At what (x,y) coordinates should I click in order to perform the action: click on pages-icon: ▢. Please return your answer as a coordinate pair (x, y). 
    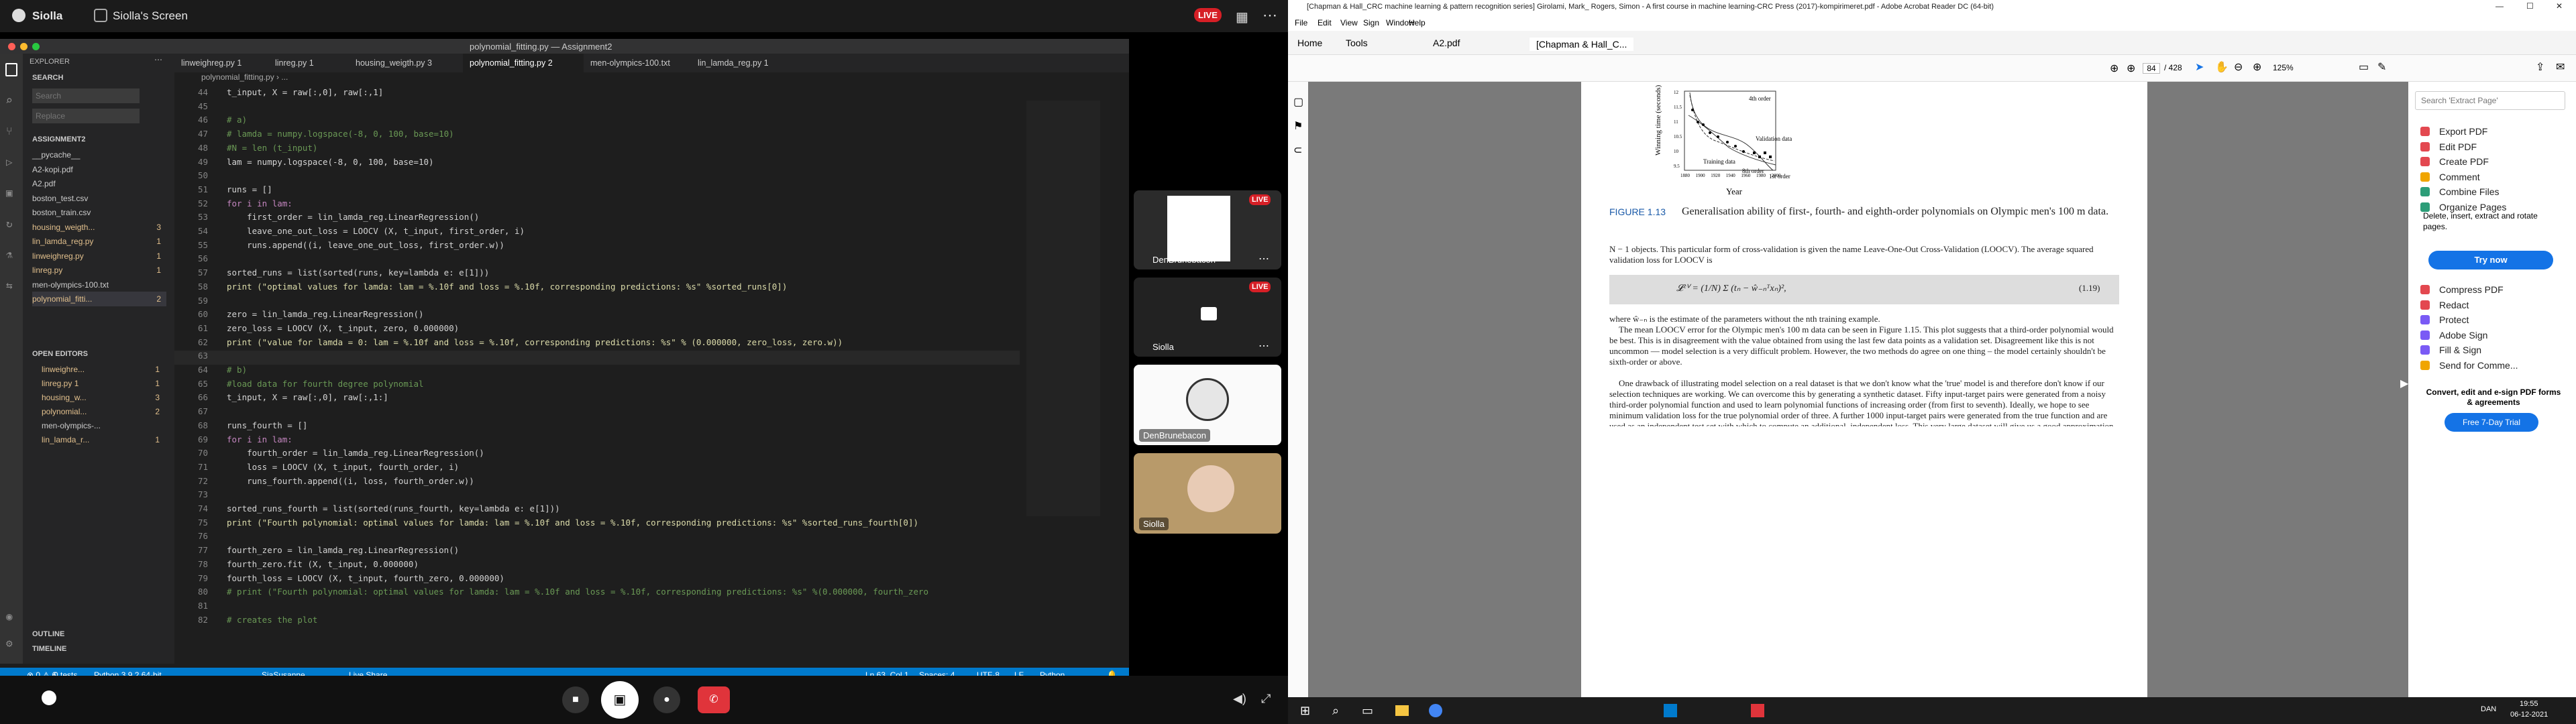
    Looking at the image, I should click on (1298, 102).